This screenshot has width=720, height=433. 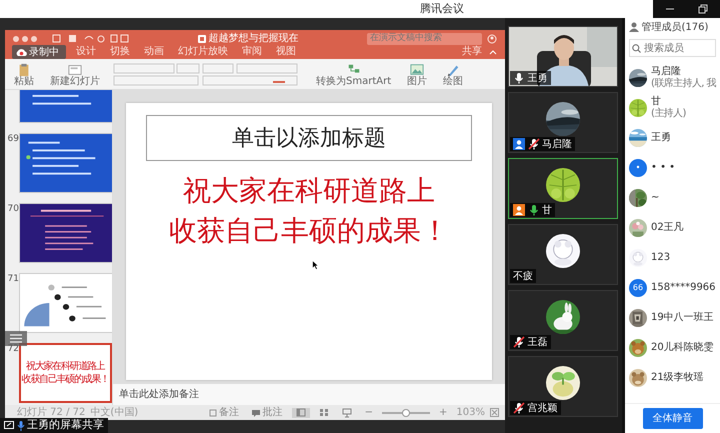 I want to click on ribbon-button: 新建幻灯片, so click(x=75, y=75).